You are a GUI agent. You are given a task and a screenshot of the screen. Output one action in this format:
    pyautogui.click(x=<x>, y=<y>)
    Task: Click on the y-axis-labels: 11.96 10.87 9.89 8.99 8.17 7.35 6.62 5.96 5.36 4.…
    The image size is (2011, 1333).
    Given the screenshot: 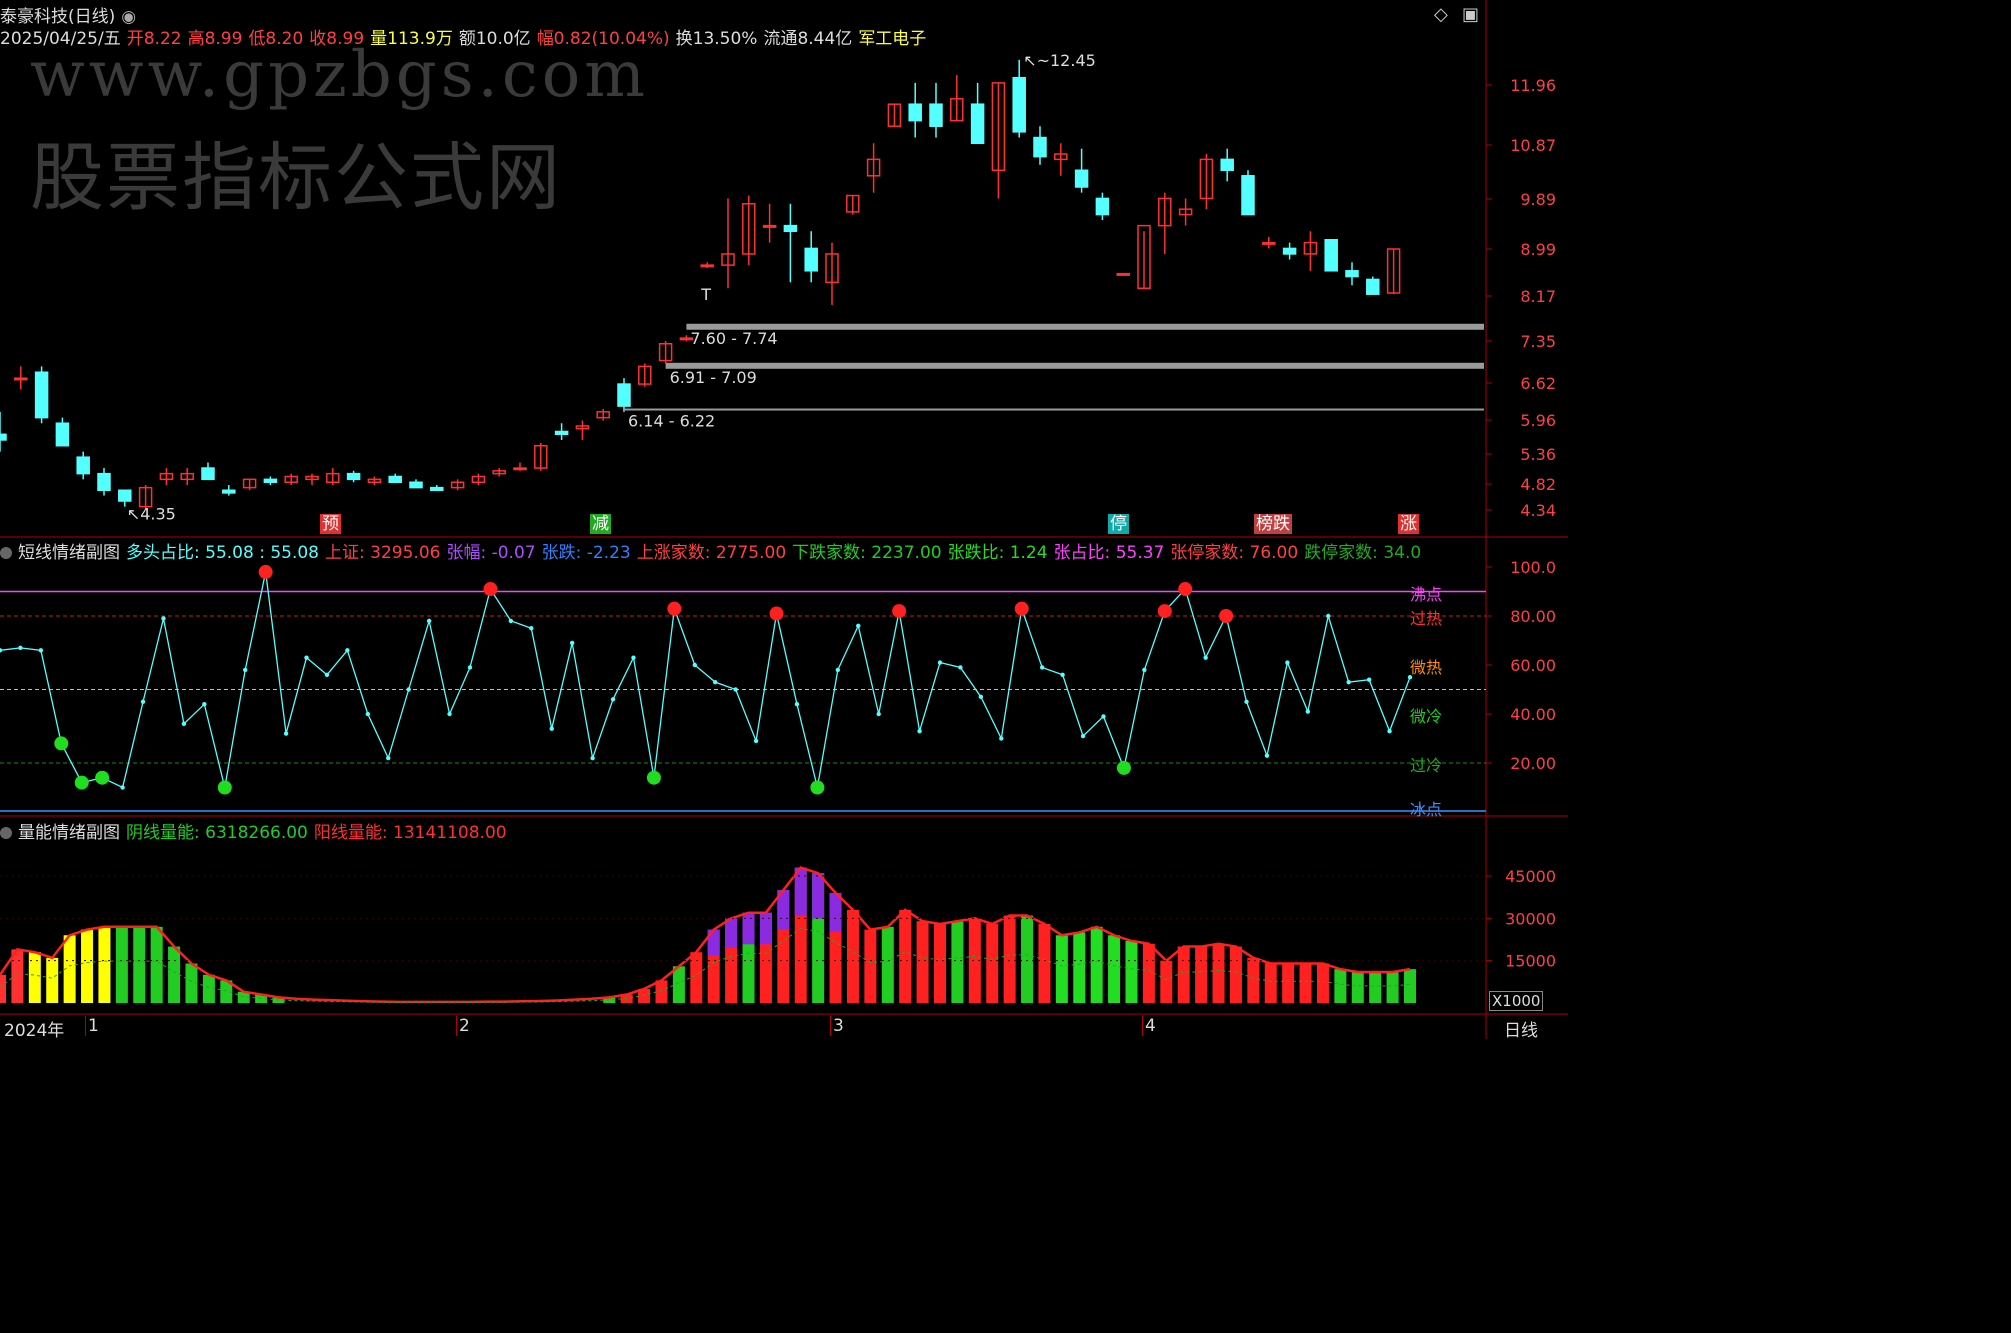 What is the action you would take?
    pyautogui.click(x=1521, y=523)
    